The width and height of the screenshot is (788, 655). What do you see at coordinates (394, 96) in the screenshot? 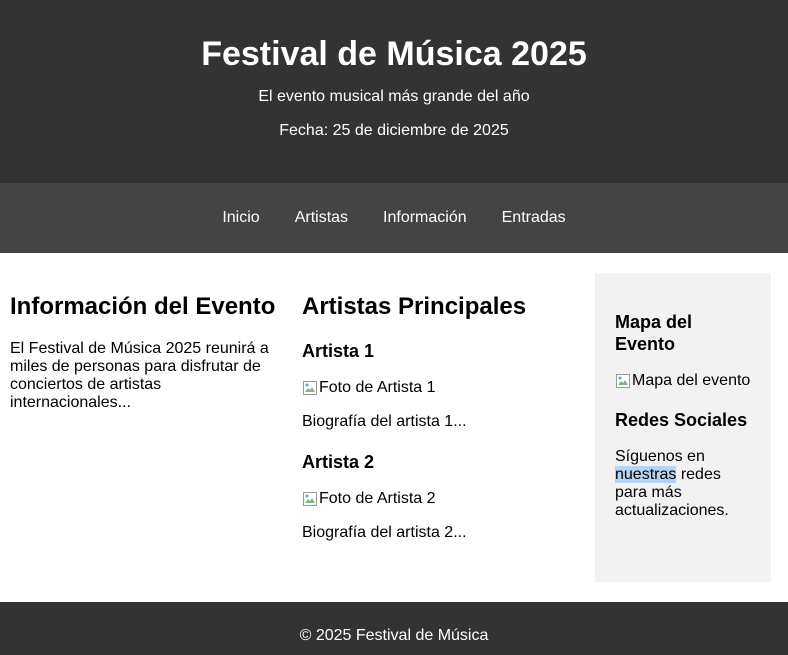
I see `tagline: El evento musical más grande del año` at bounding box center [394, 96].